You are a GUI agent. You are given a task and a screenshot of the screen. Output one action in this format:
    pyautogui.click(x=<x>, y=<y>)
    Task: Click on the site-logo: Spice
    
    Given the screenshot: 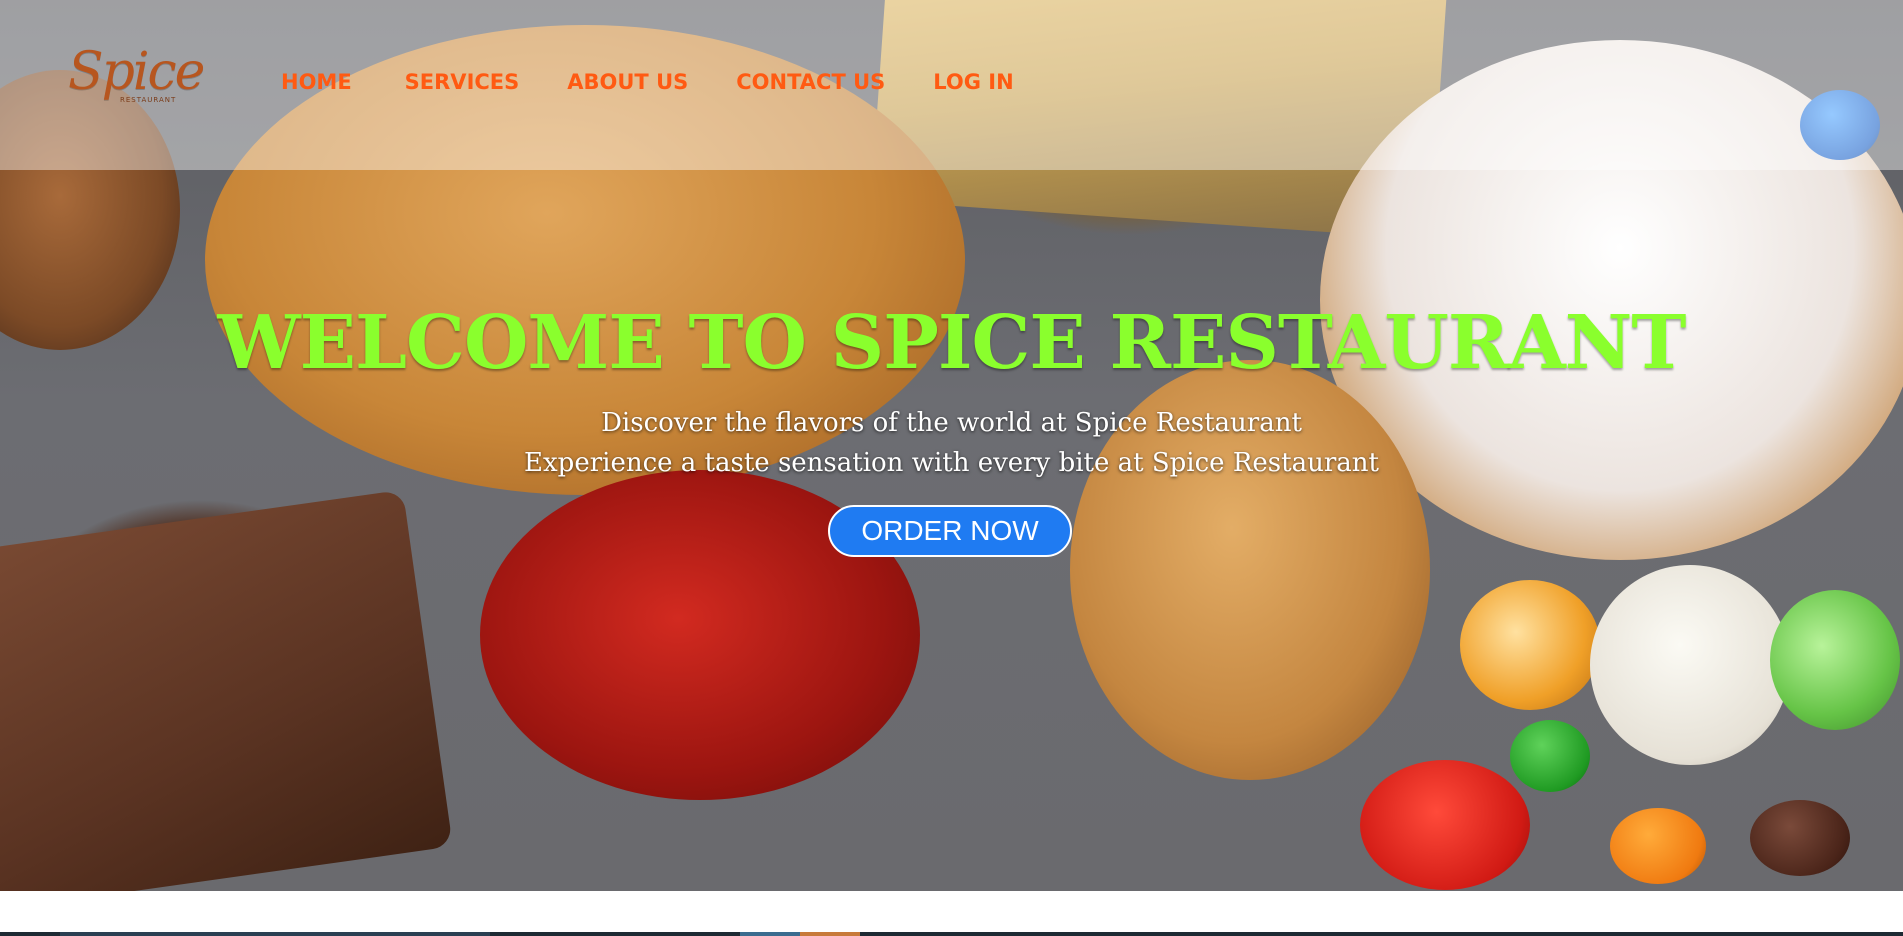 What is the action you would take?
    pyautogui.click(x=136, y=82)
    